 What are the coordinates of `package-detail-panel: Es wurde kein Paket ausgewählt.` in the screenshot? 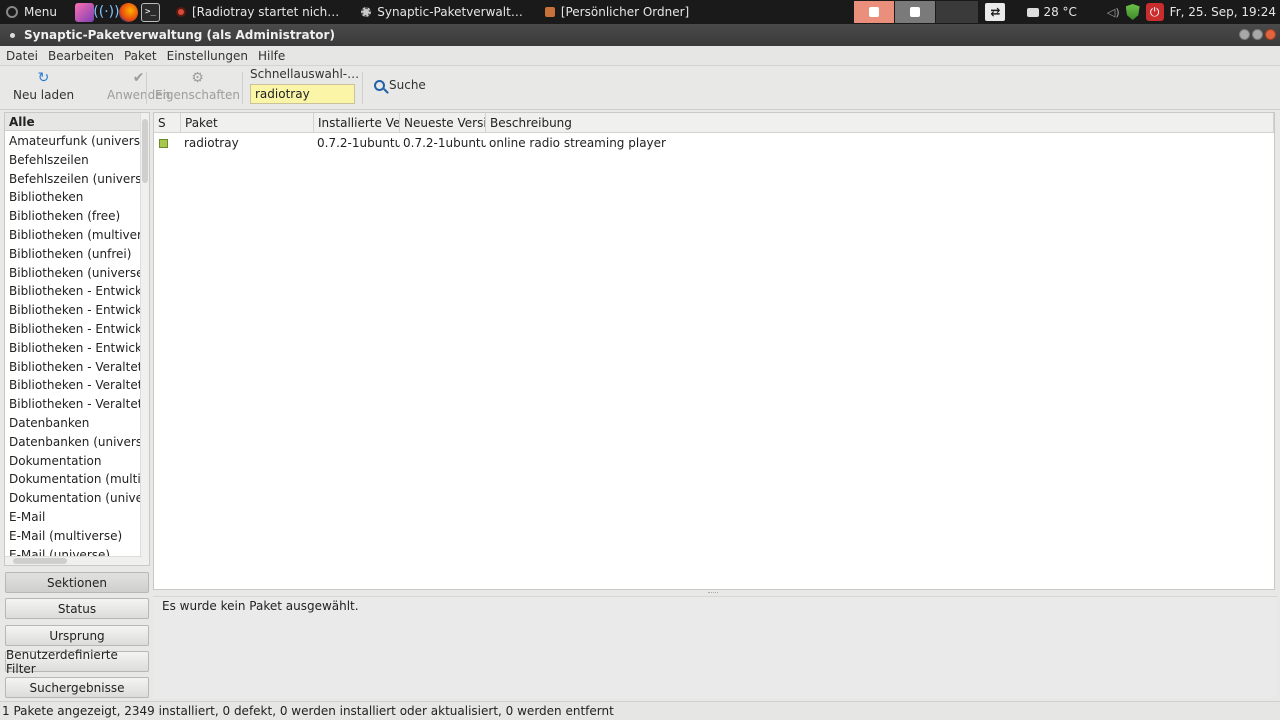 It's located at (715, 647).